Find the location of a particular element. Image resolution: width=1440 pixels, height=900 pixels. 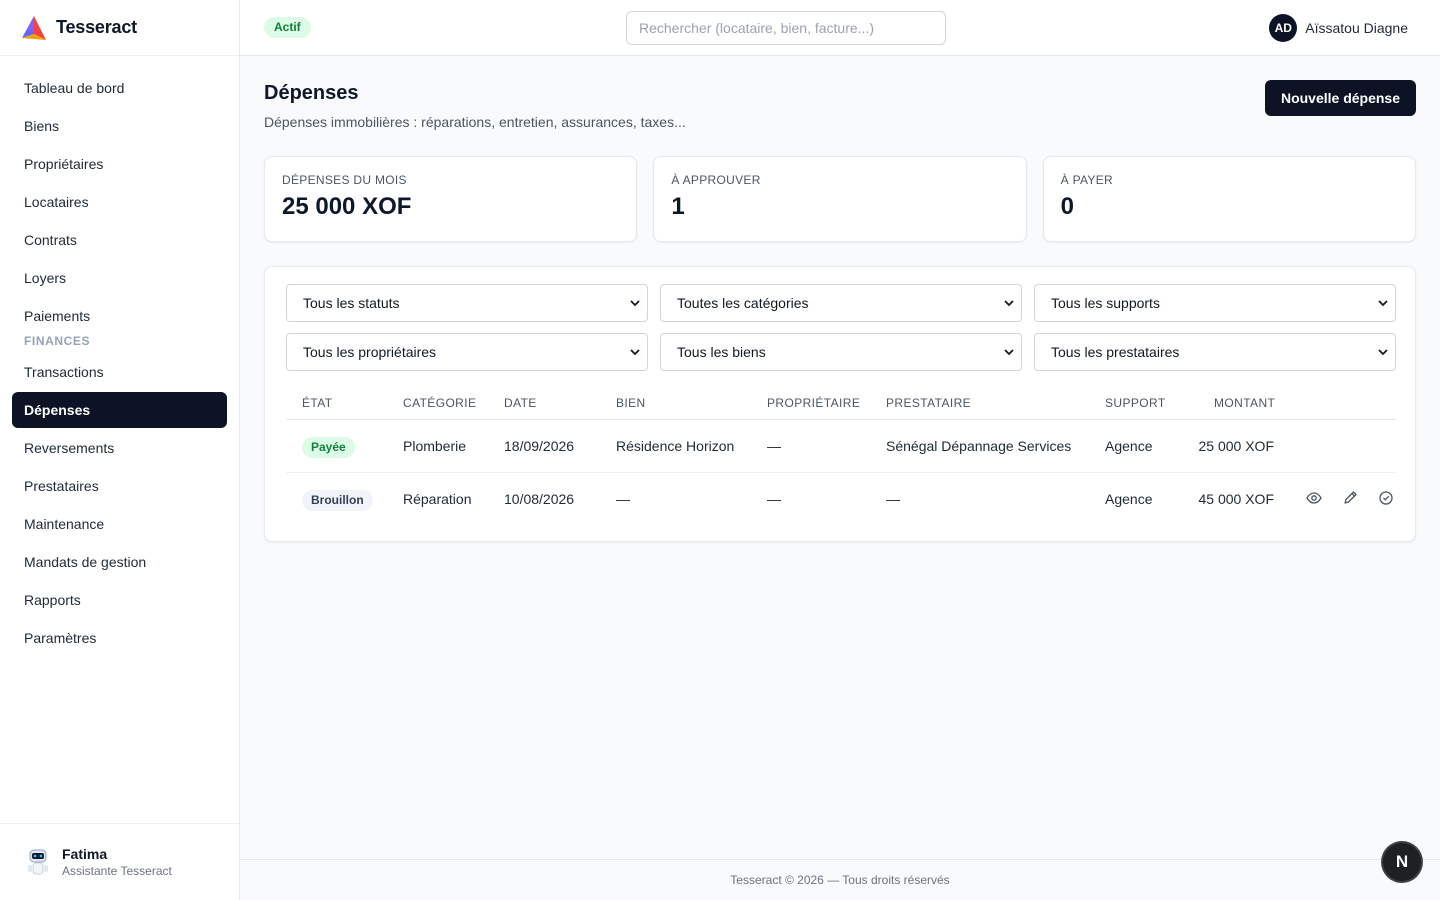

stat-label: À APPROUVER is located at coordinates (716, 180).